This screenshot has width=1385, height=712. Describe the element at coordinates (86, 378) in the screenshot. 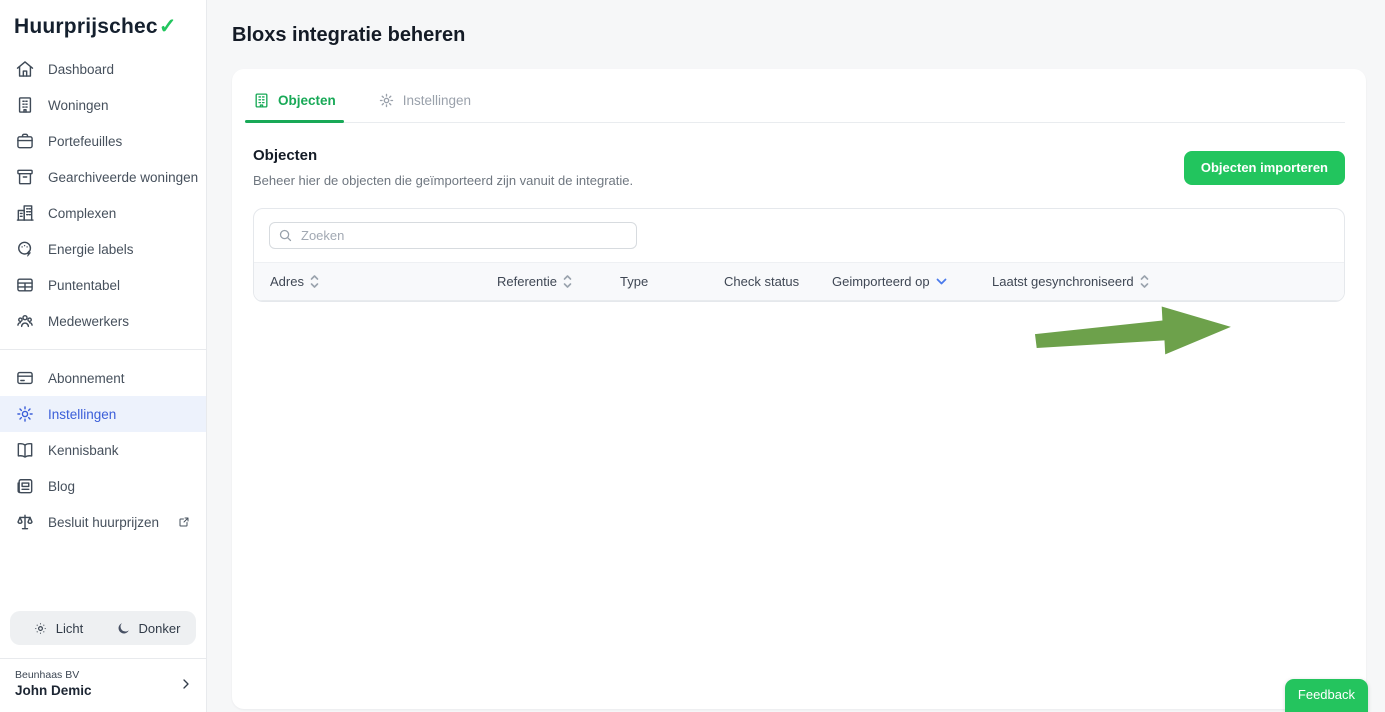

I see `sidebar-item-label: Abonnement` at that location.